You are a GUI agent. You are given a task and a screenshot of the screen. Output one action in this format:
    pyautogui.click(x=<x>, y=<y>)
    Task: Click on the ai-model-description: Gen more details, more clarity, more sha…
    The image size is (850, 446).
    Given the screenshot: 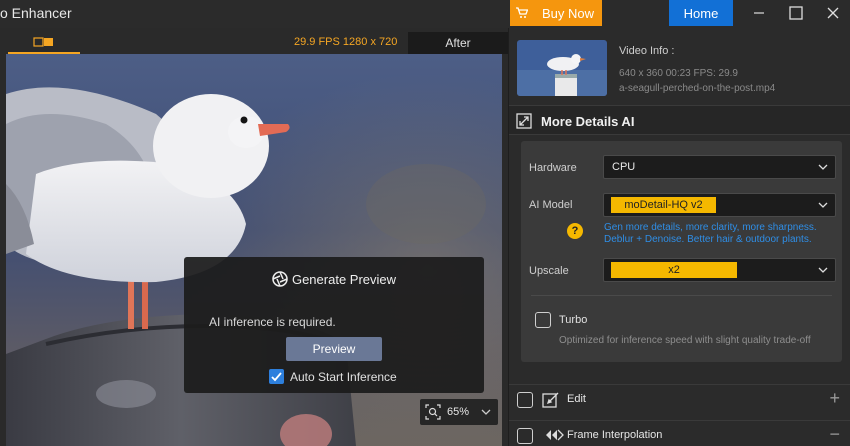 What is the action you would take?
    pyautogui.click(x=710, y=234)
    